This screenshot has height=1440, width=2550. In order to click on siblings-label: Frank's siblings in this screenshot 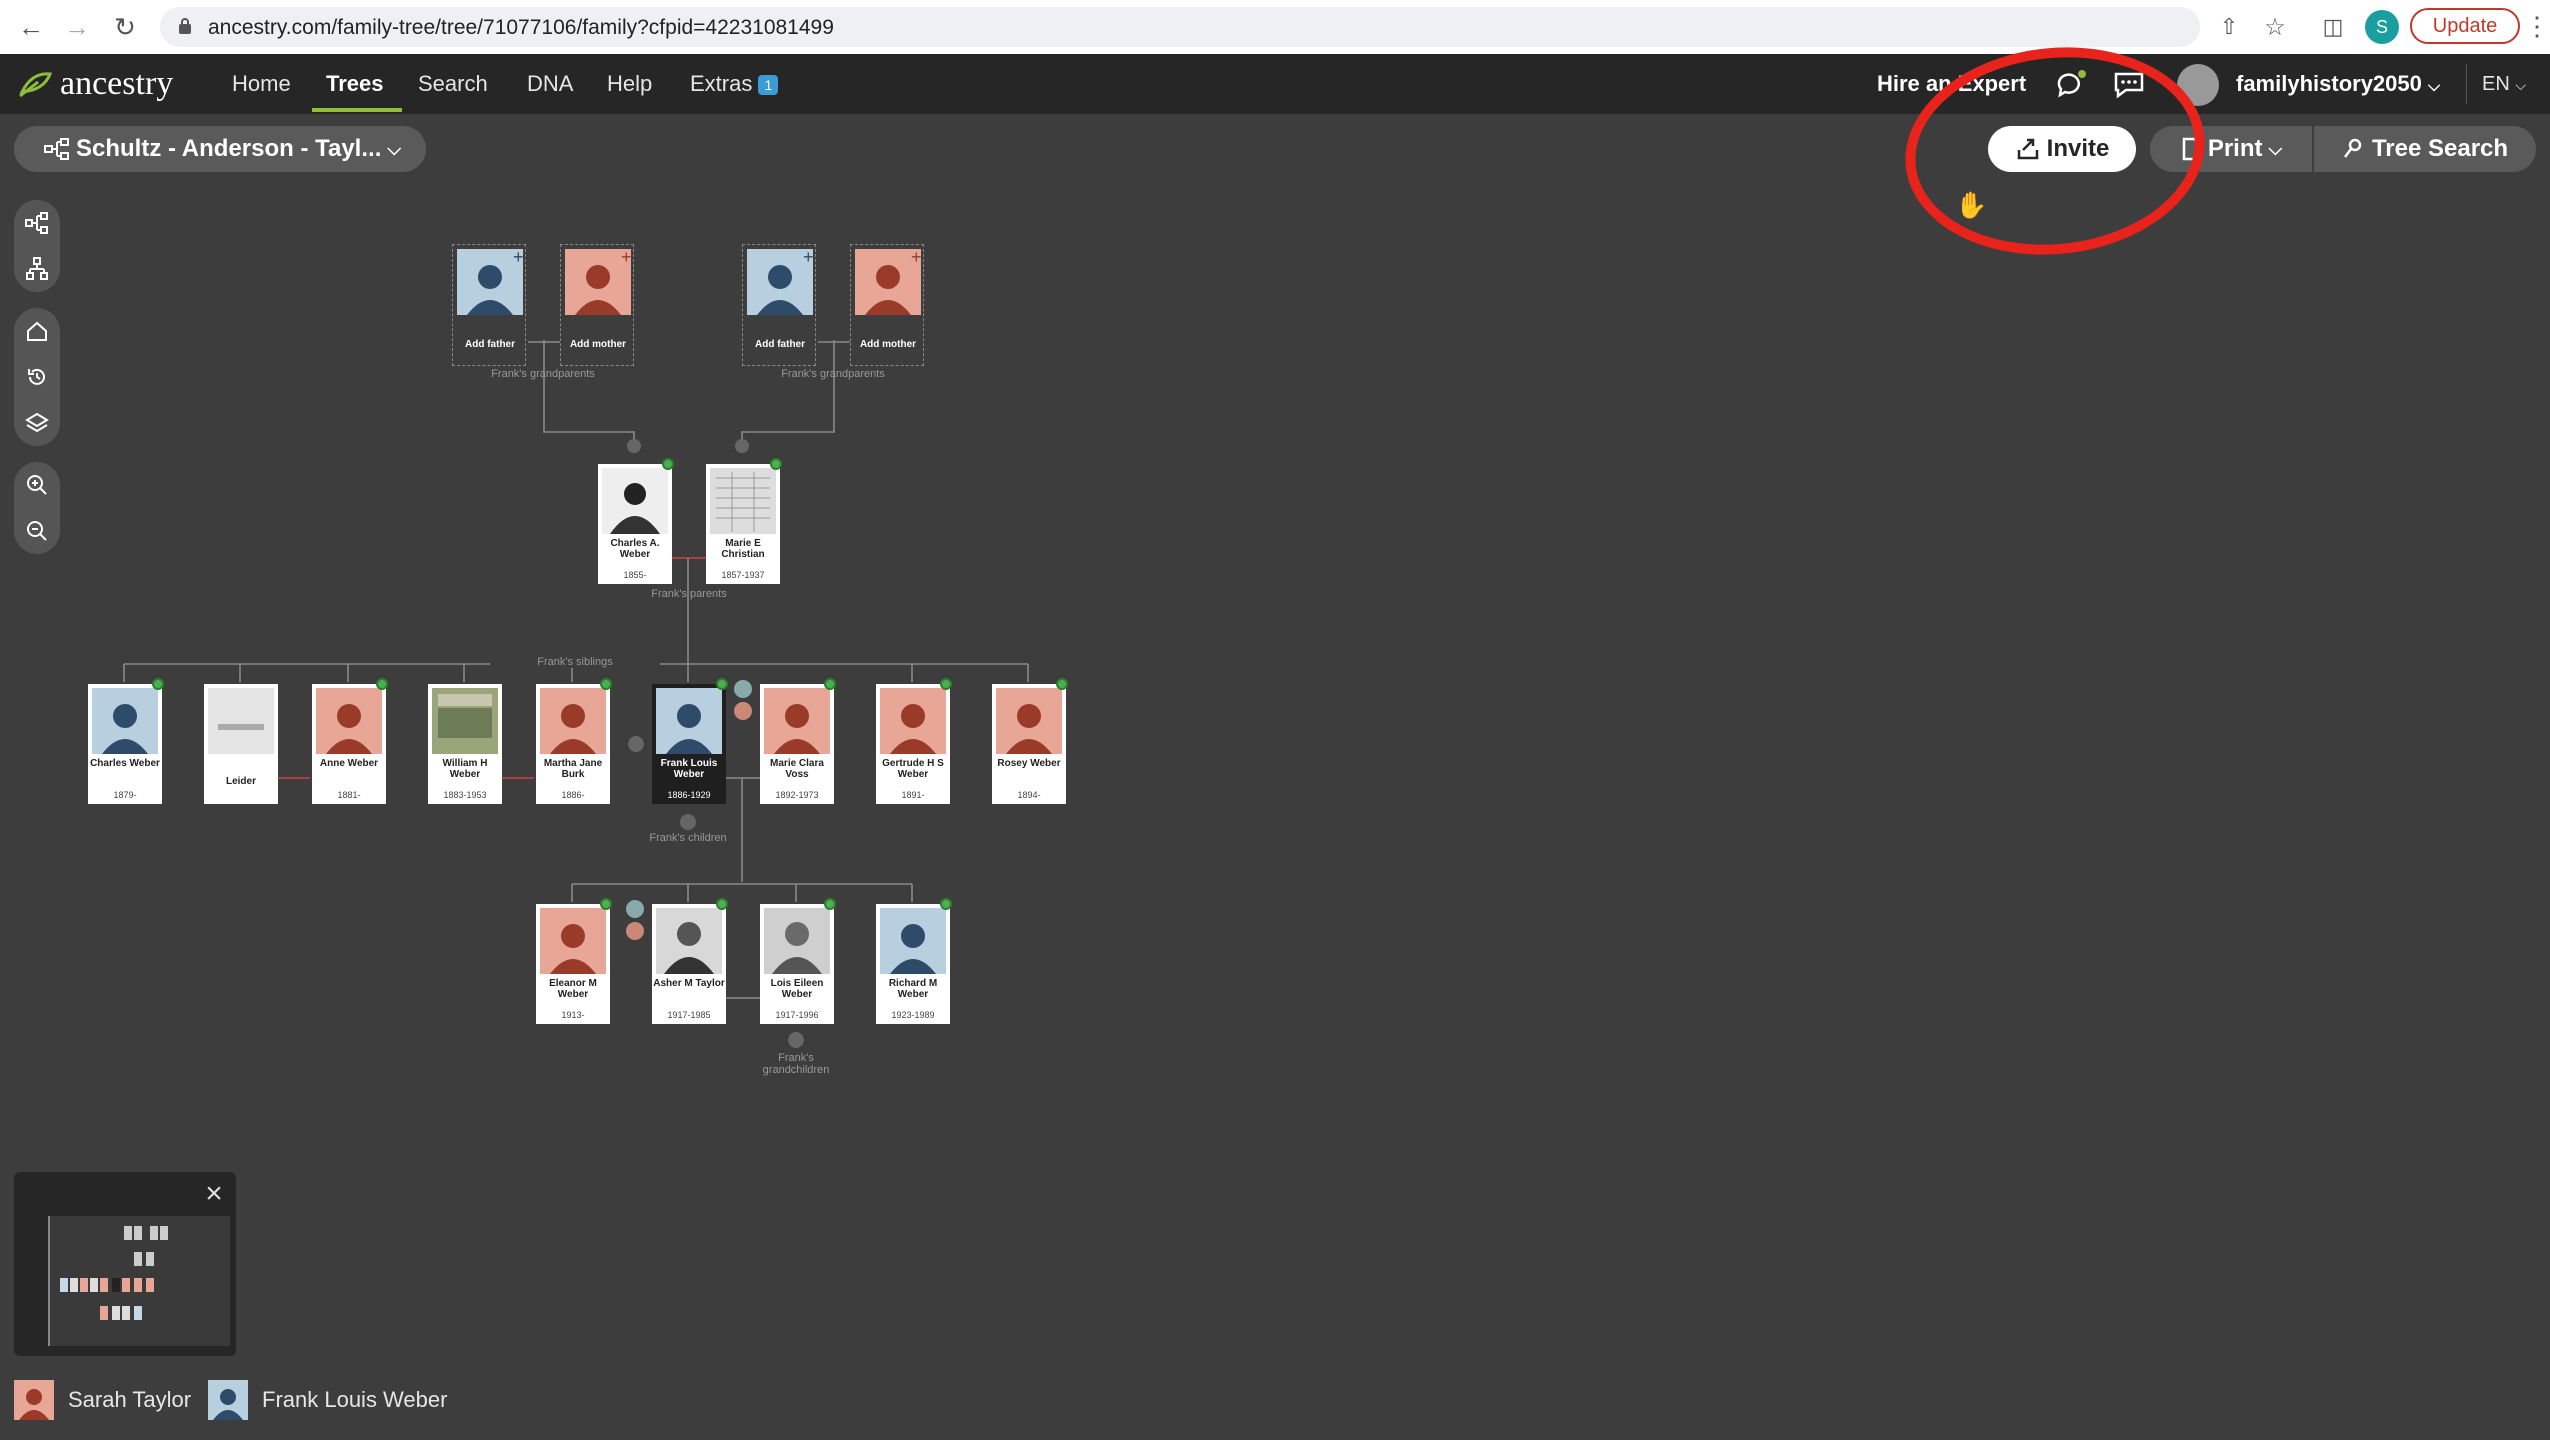, I will do `click(575, 662)`.